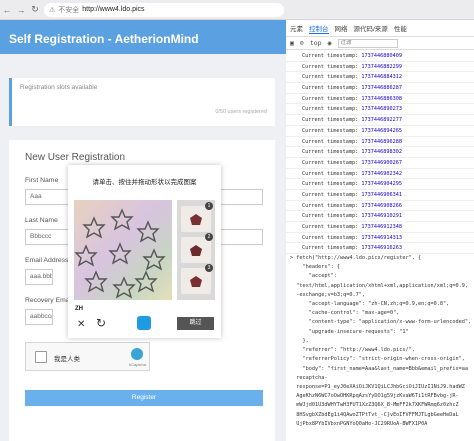 The height and width of the screenshot is (441, 474). What do you see at coordinates (292, 43) in the screenshot?
I see `sidebar-icon: ▣` at bounding box center [292, 43].